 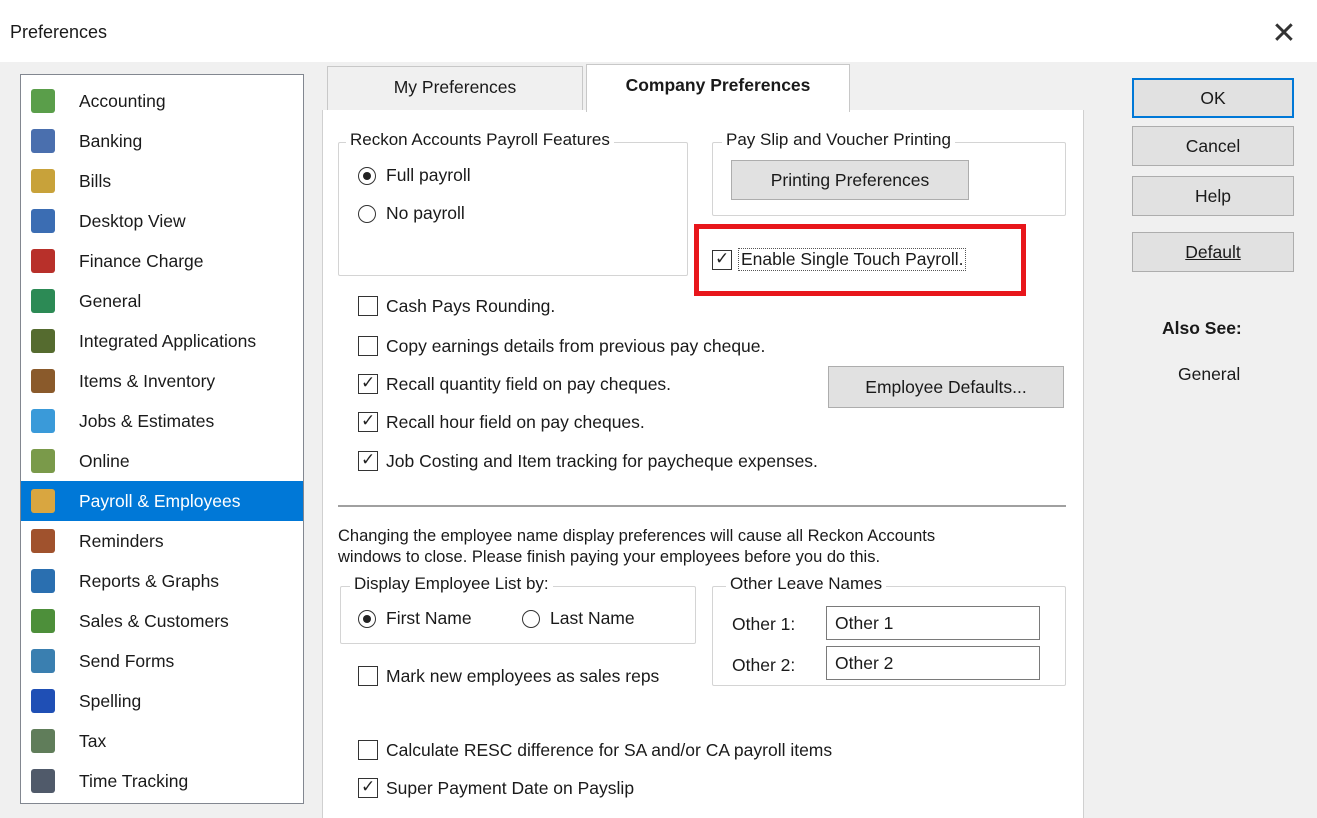 What do you see at coordinates (43, 381) in the screenshot?
I see `items-inventory-icon` at bounding box center [43, 381].